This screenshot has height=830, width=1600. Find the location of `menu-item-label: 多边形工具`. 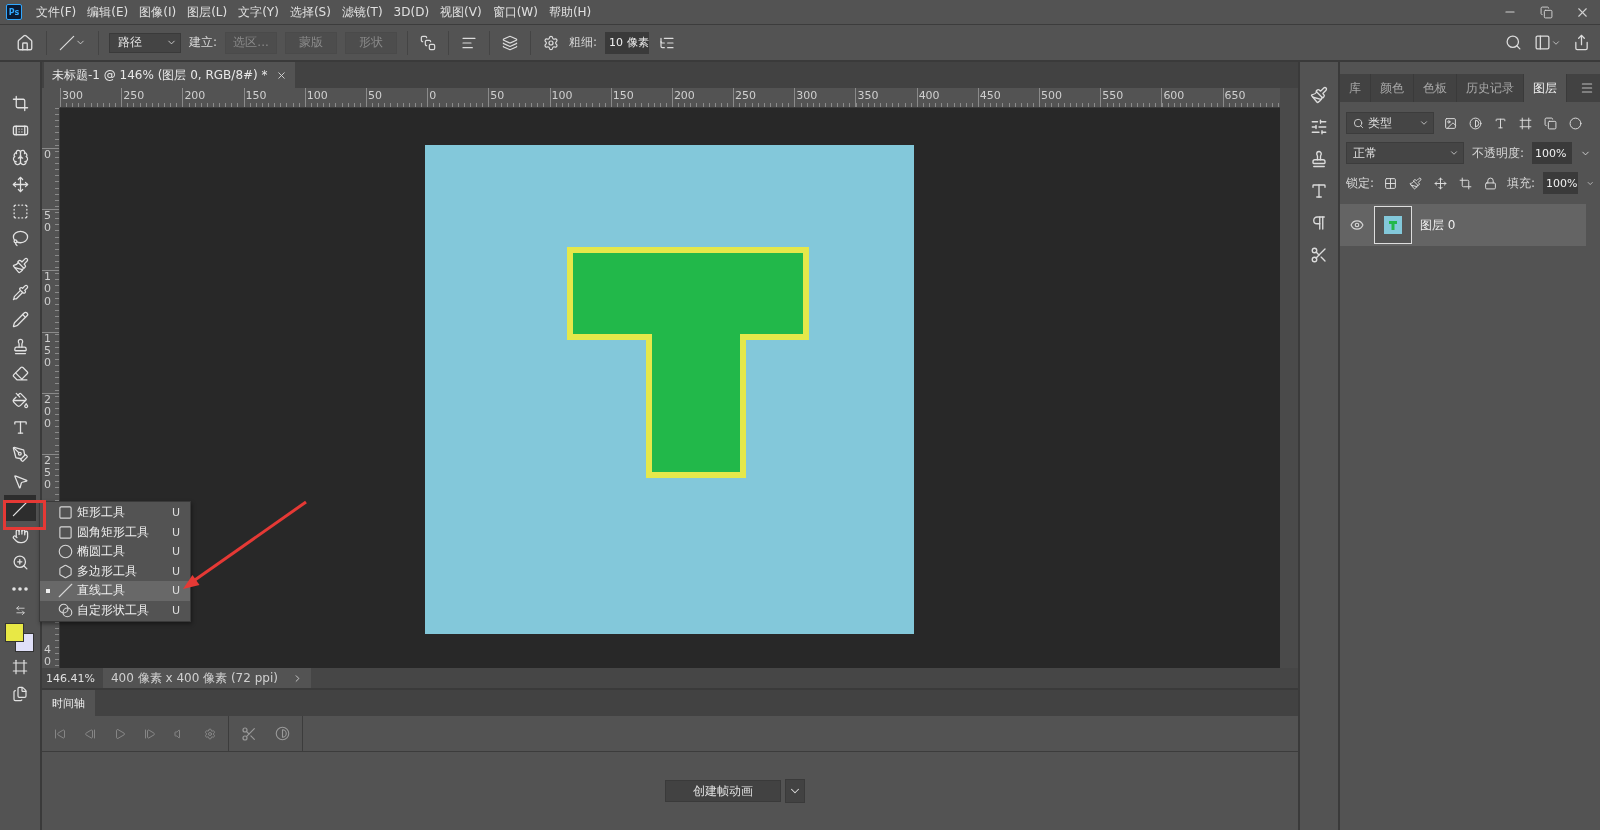

menu-item-label: 多边形工具 is located at coordinates (107, 571).